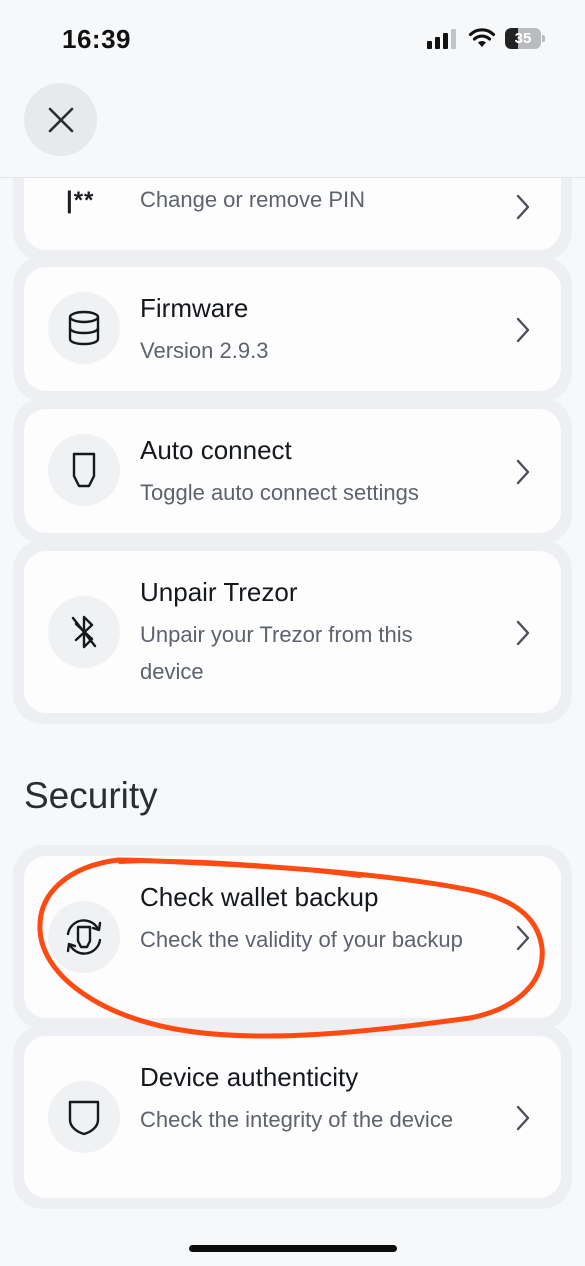  What do you see at coordinates (96, 39) in the screenshot?
I see `status-time: 16:39` at bounding box center [96, 39].